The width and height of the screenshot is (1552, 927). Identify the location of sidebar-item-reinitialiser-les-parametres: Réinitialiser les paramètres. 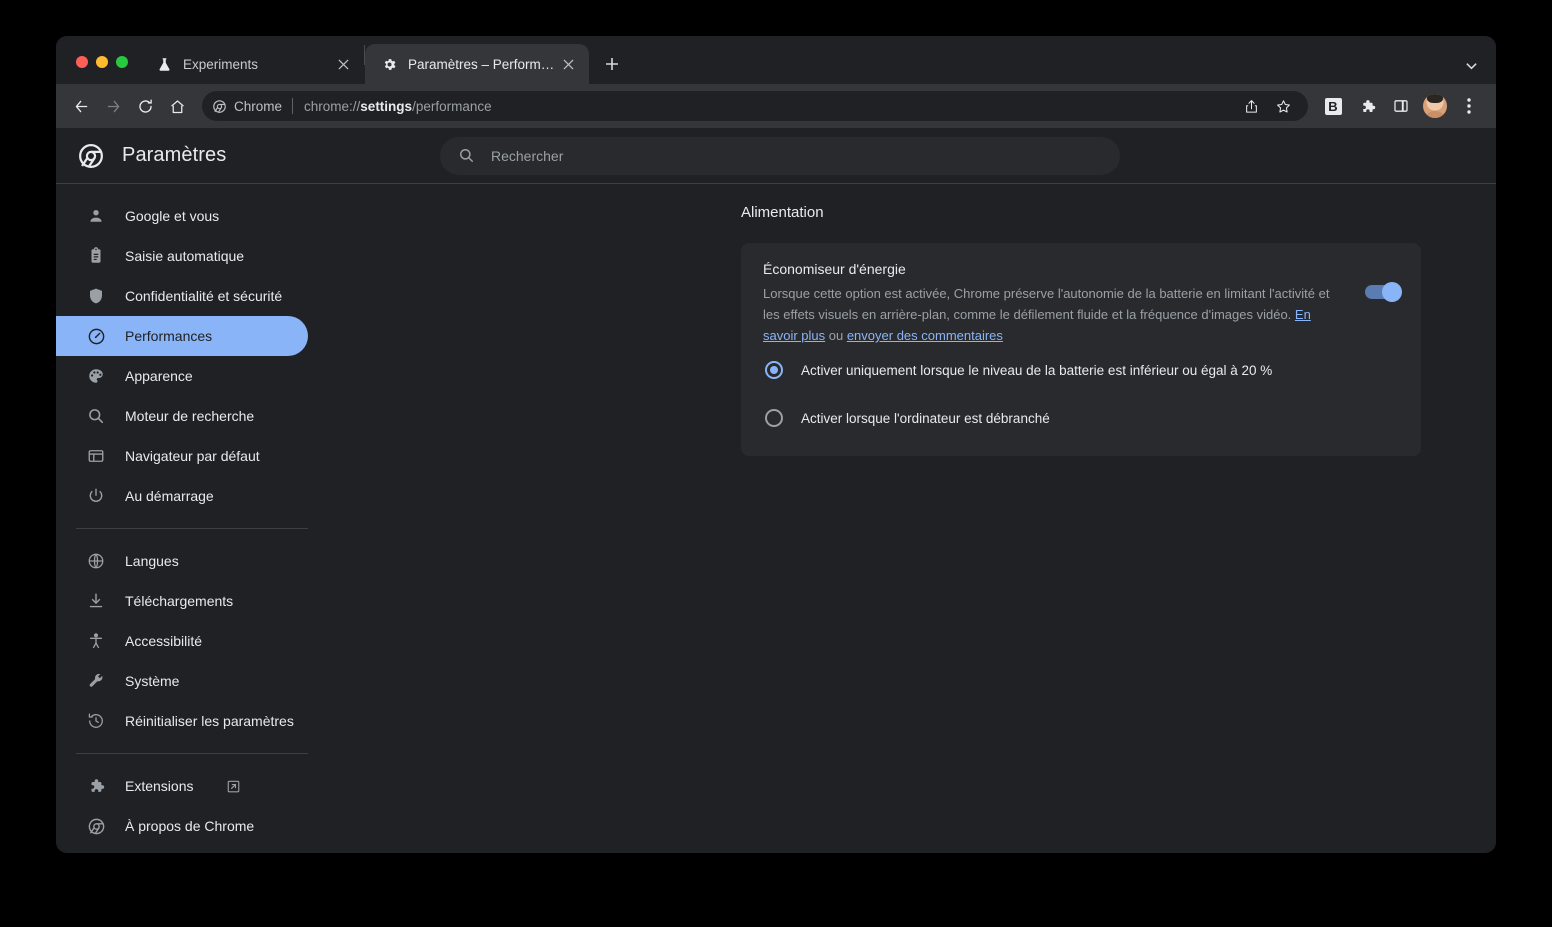
(182, 721).